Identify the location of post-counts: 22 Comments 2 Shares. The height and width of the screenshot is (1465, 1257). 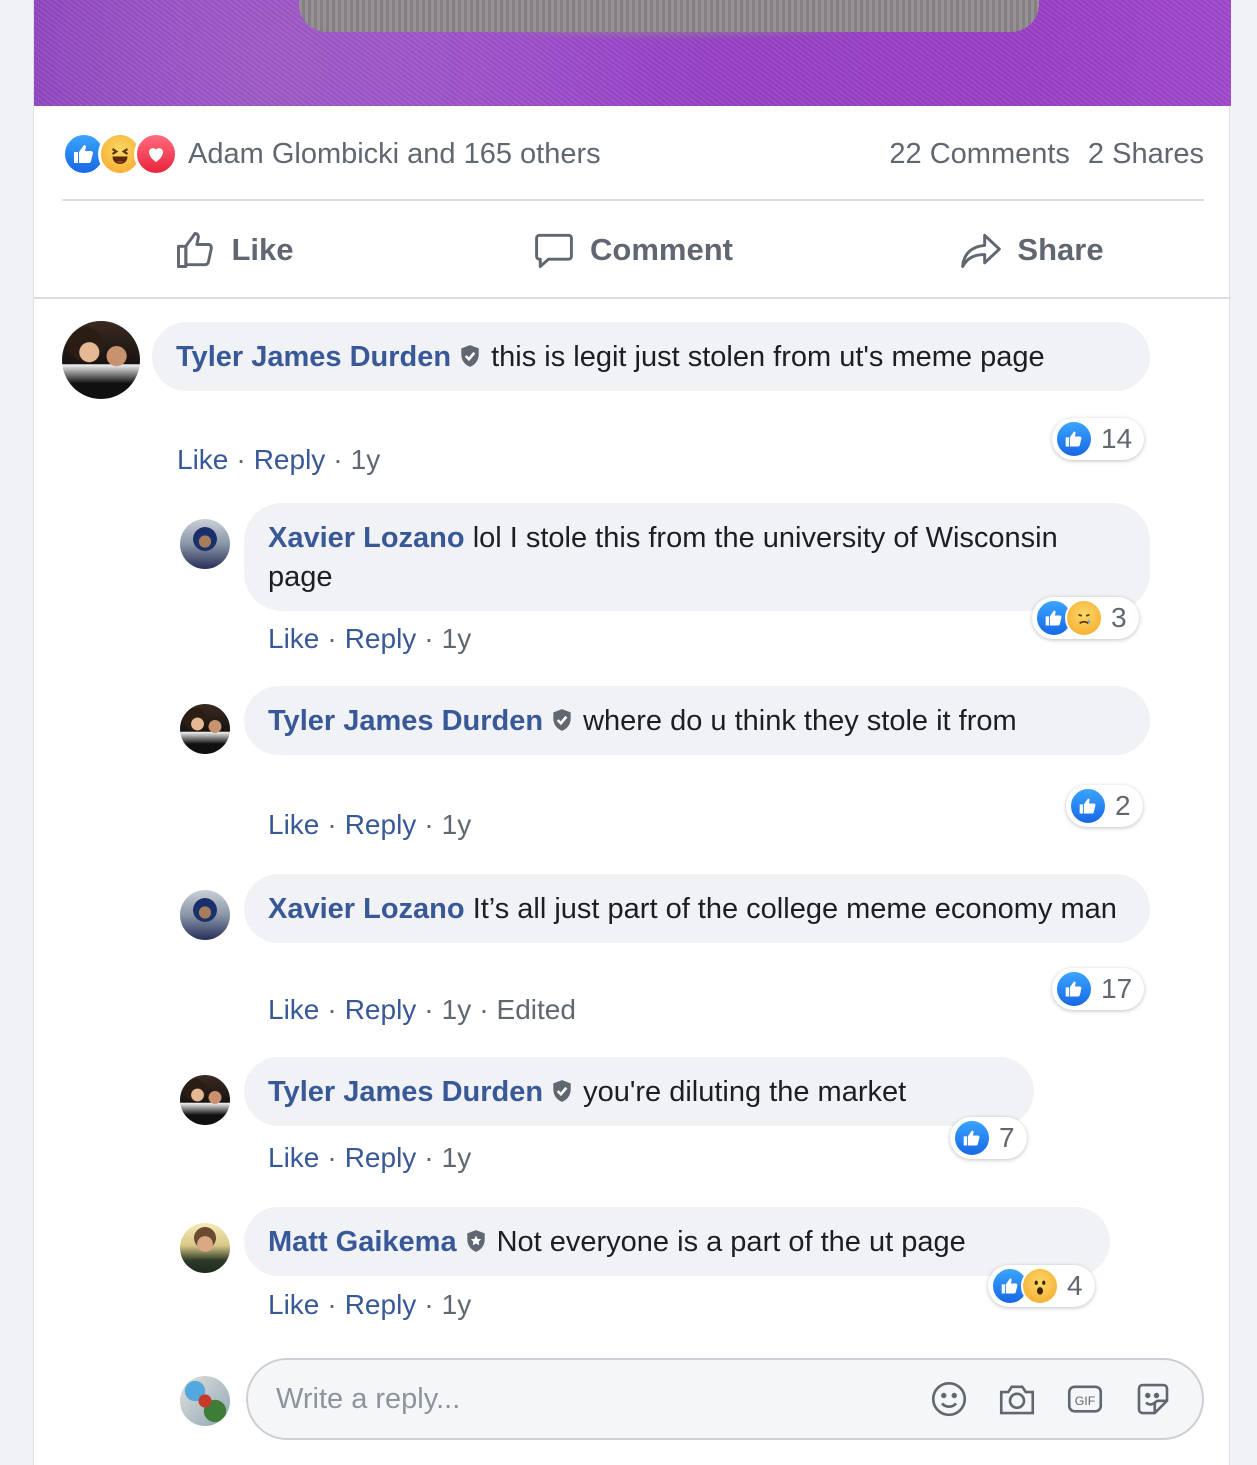
(1046, 154).